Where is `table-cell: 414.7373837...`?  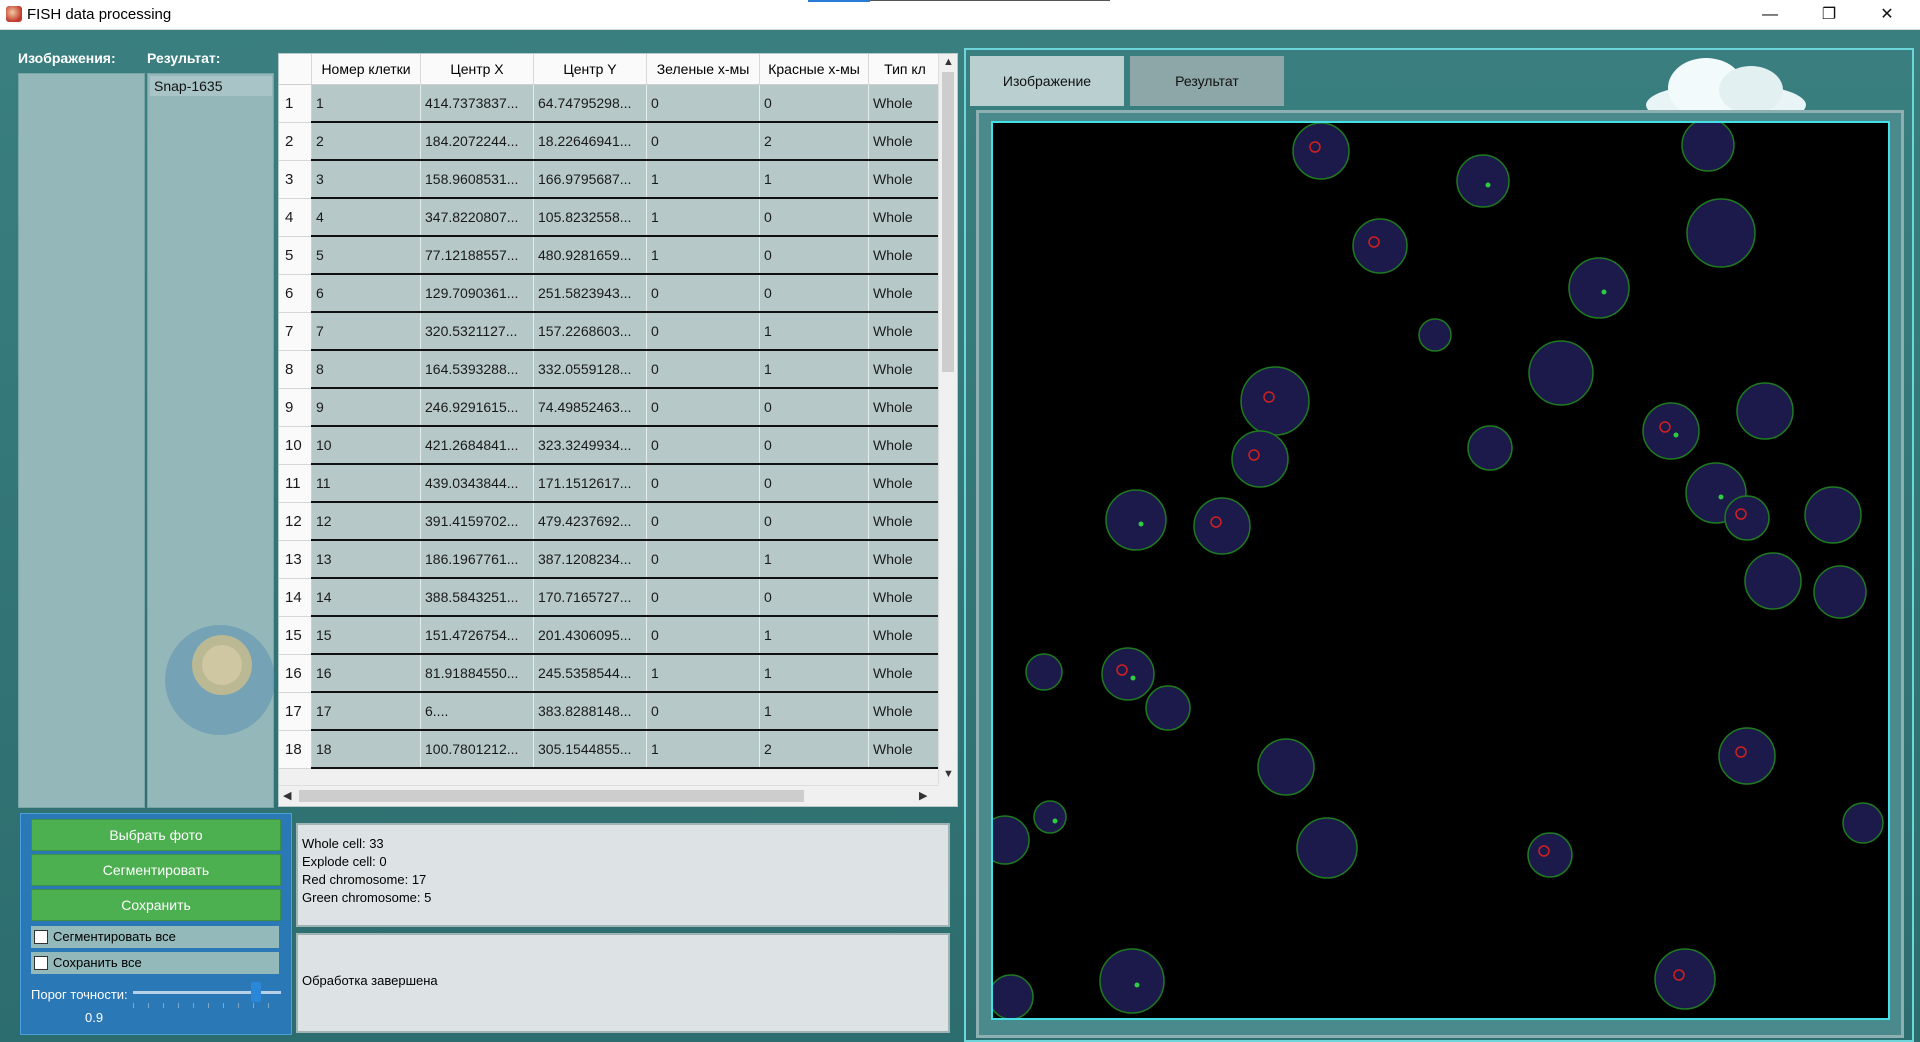 table-cell: 414.7373837... is located at coordinates (477, 103).